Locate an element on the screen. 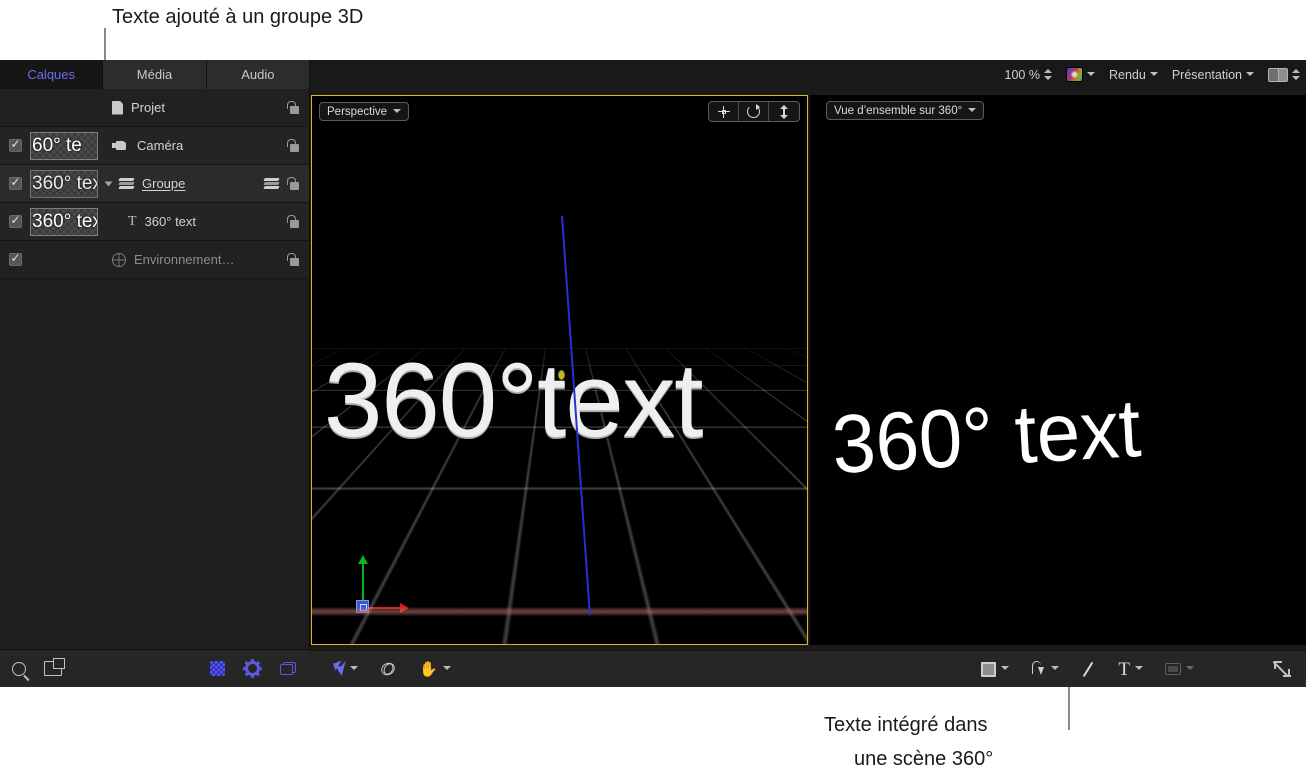 This screenshot has width=1306, height=774. text-tool: T is located at coordinates (1130, 669).